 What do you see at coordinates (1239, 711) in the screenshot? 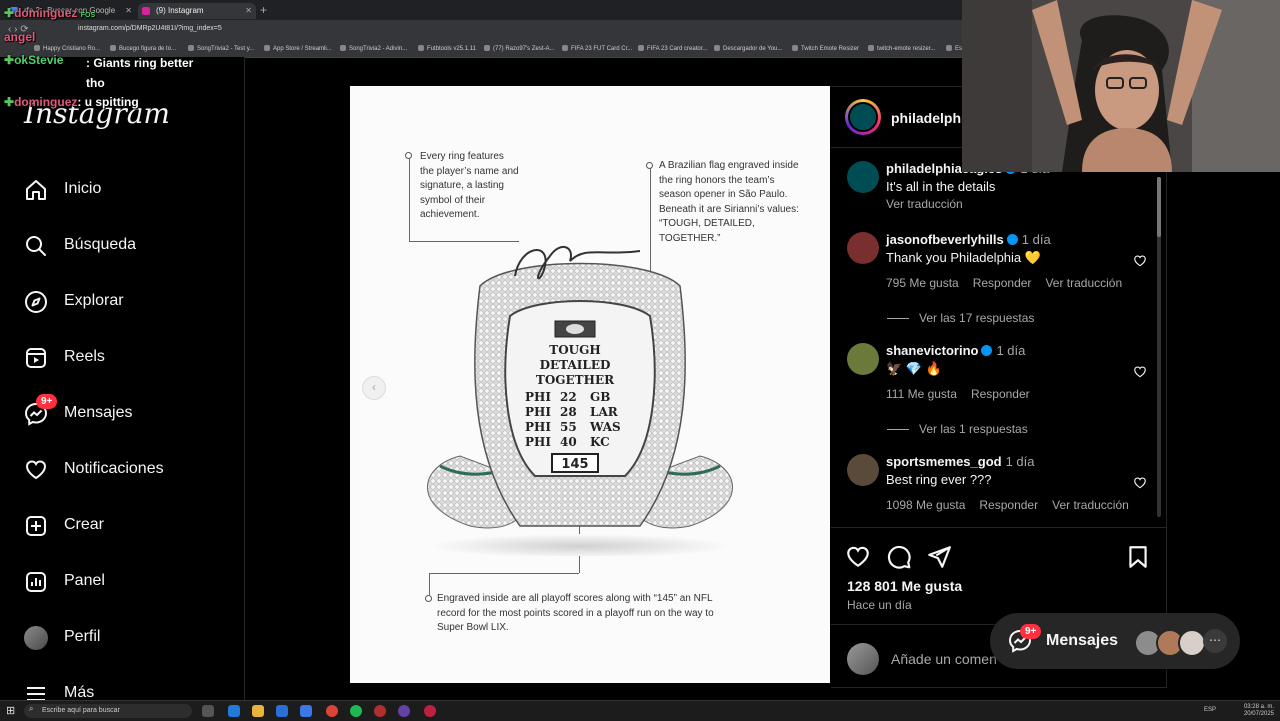
I see `system-tray: ESP 03:28 a. m. 20/07/2025` at bounding box center [1239, 711].